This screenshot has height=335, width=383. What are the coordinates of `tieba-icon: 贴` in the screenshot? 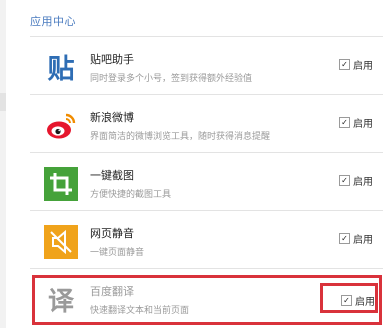 It's located at (61, 68).